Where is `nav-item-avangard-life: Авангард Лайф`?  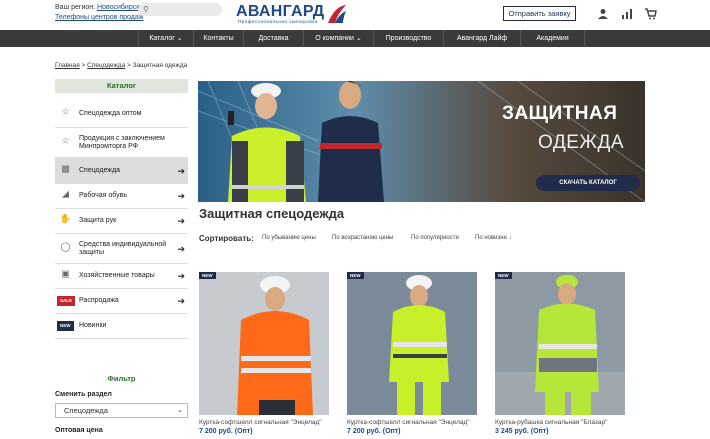
nav-item-avangard-life: Авангард Лайф is located at coordinates (482, 38).